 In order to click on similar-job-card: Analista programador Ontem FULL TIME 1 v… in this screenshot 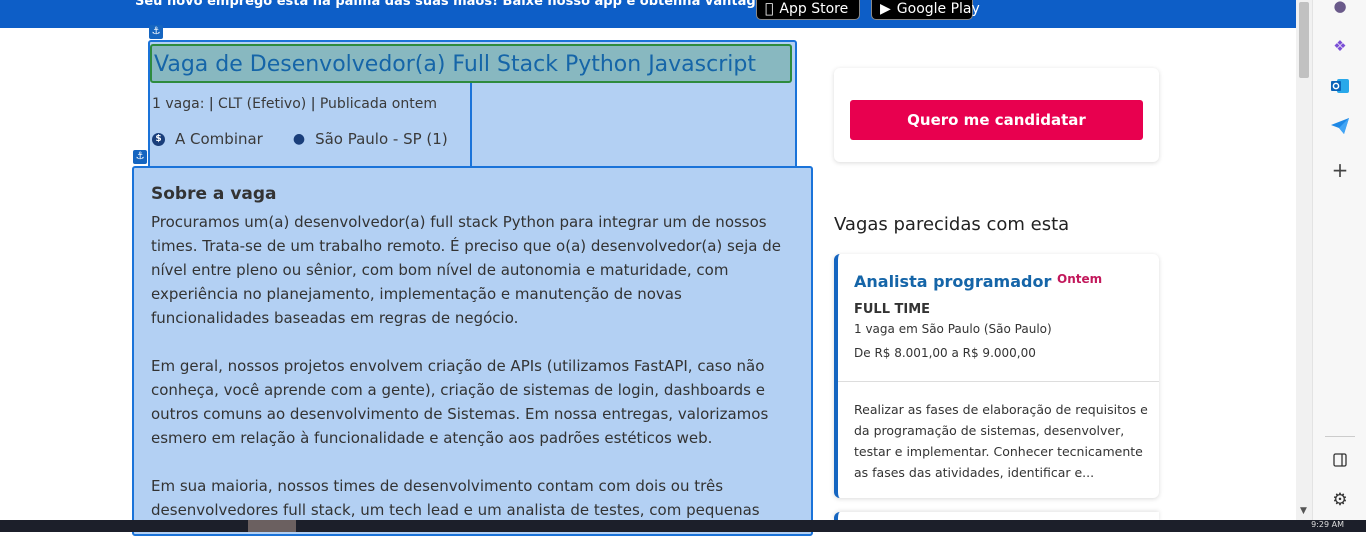, I will do `click(996, 376)`.